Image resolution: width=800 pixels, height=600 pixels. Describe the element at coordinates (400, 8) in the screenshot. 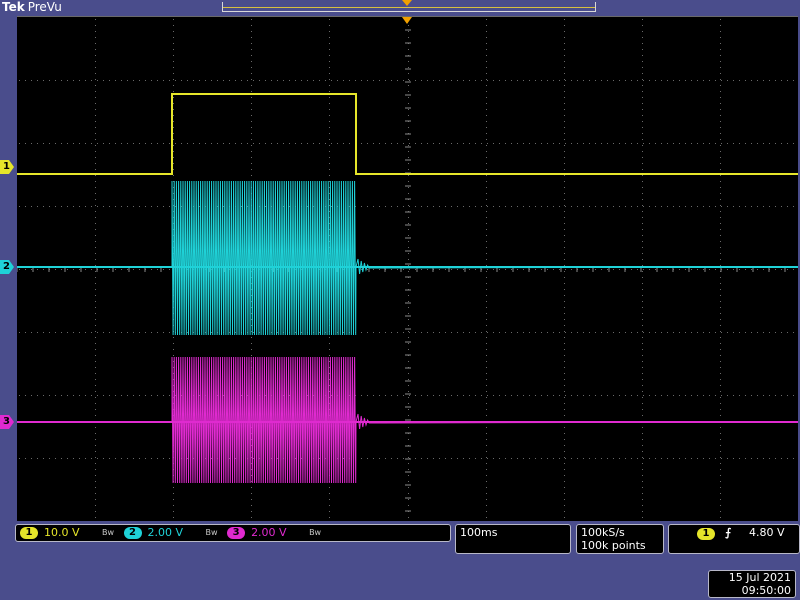

I see `top-bar: Tek PreVu` at that location.